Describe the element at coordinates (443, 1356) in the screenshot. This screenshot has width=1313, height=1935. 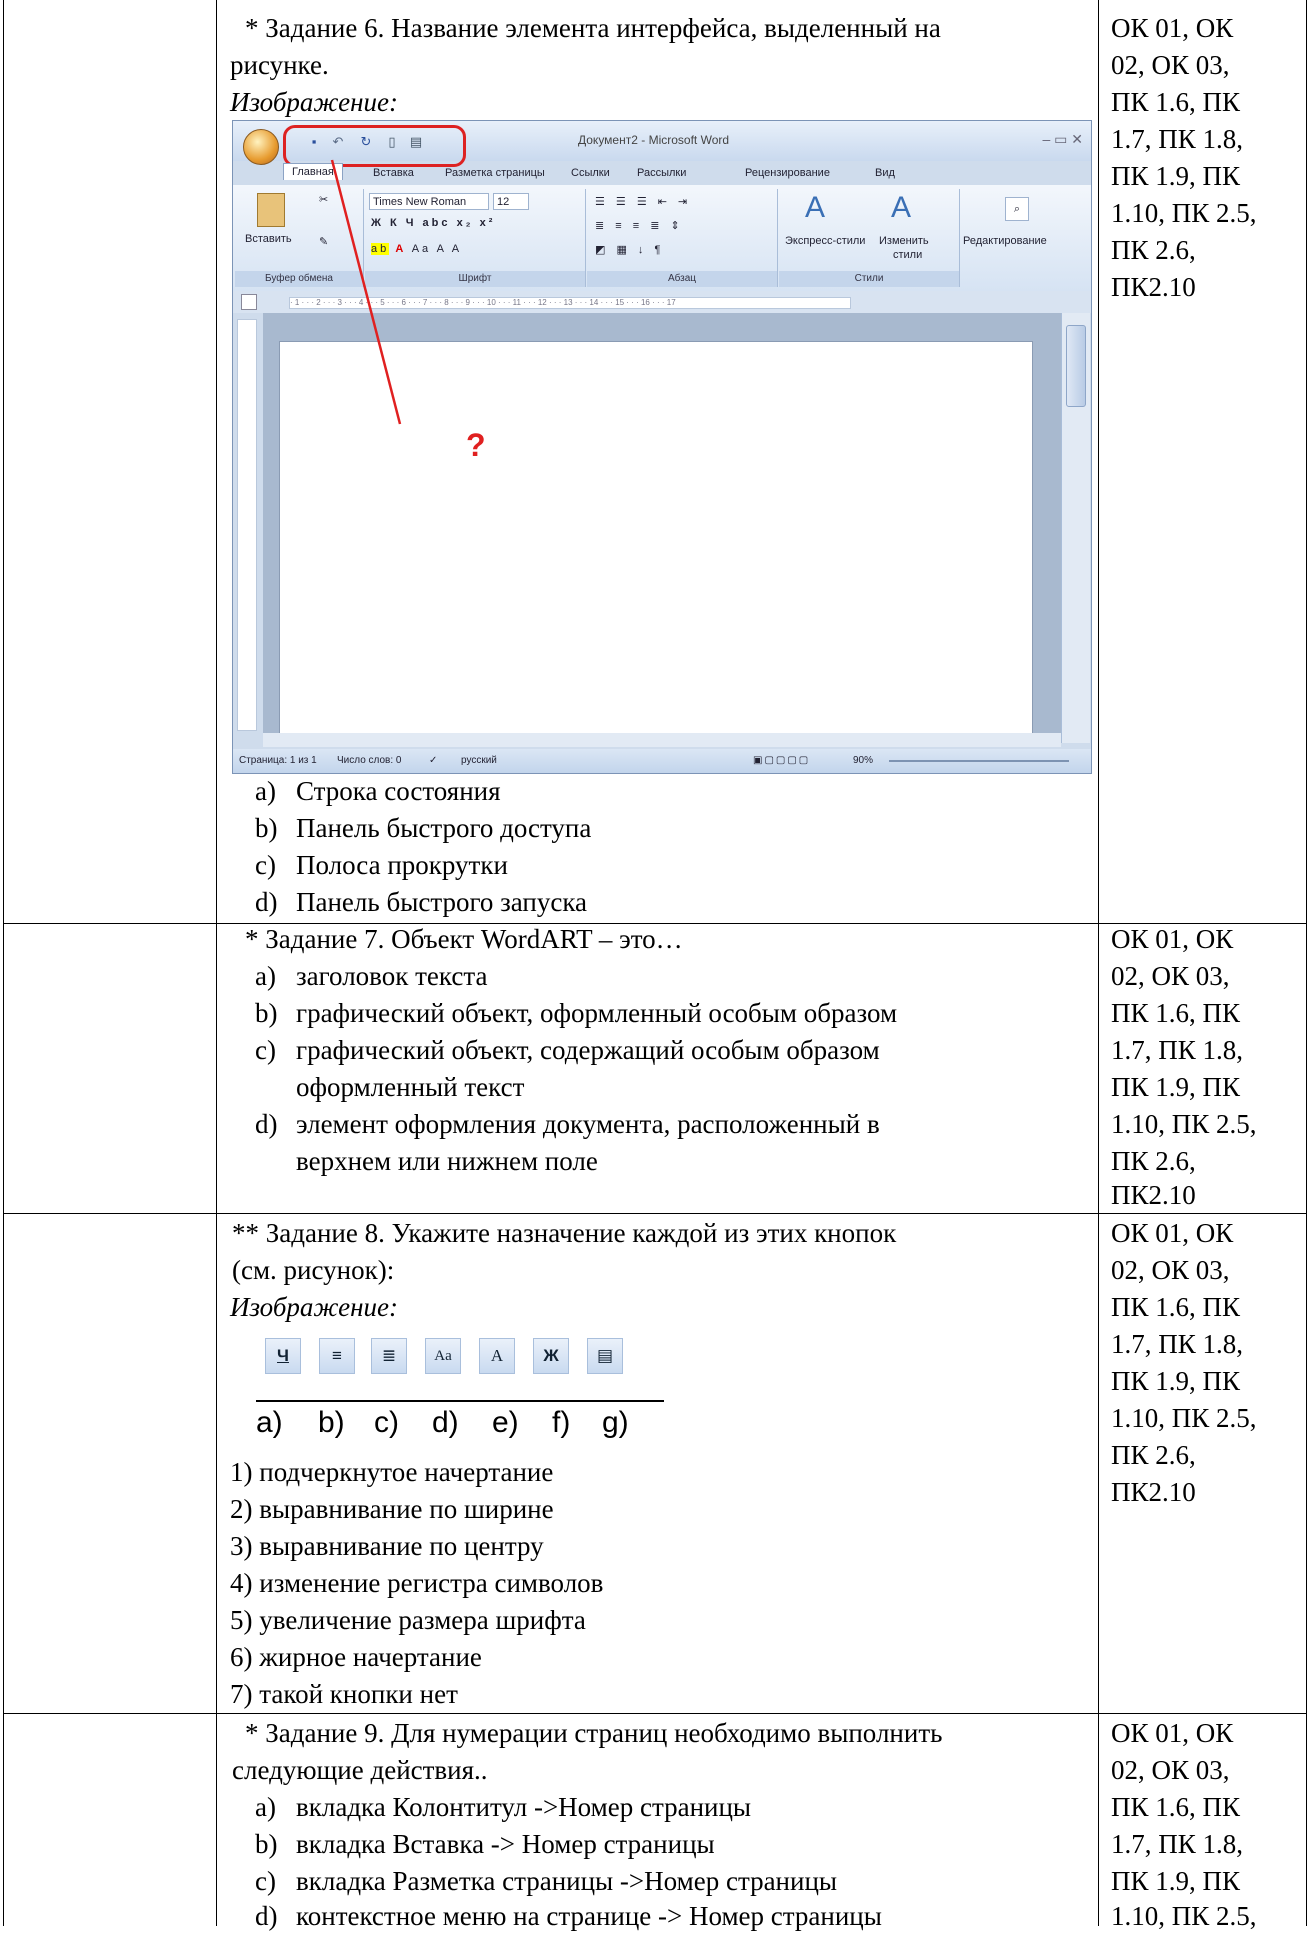
I see `change-case-button-icon: Aa` at that location.